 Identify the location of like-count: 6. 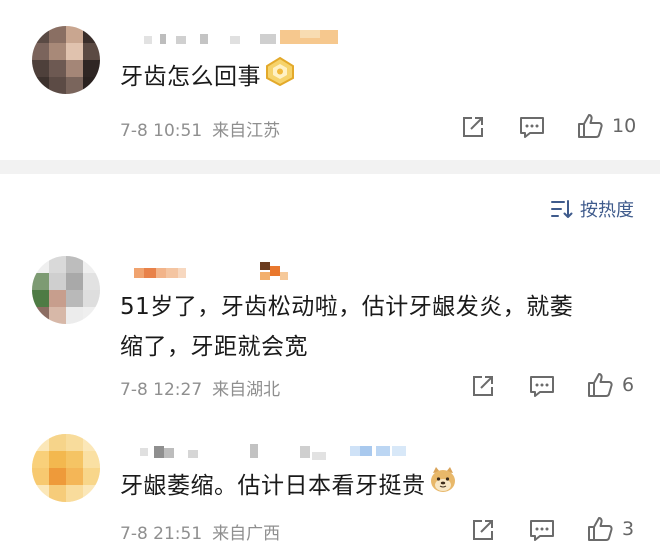
(628, 385).